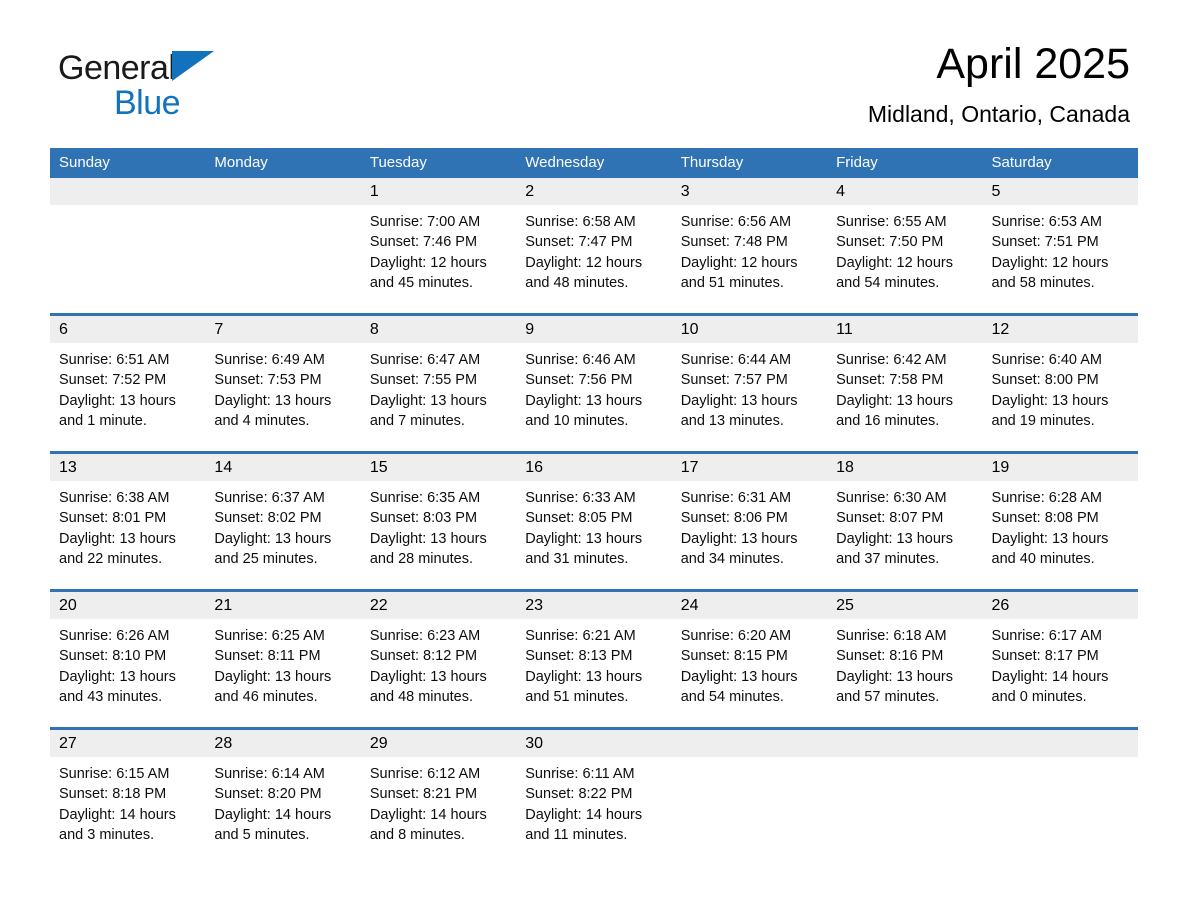 This screenshot has height=918, width=1188. What do you see at coordinates (580, 636) in the screenshot?
I see `sunrise-text: Sunrise: 6:21 AM` at bounding box center [580, 636].